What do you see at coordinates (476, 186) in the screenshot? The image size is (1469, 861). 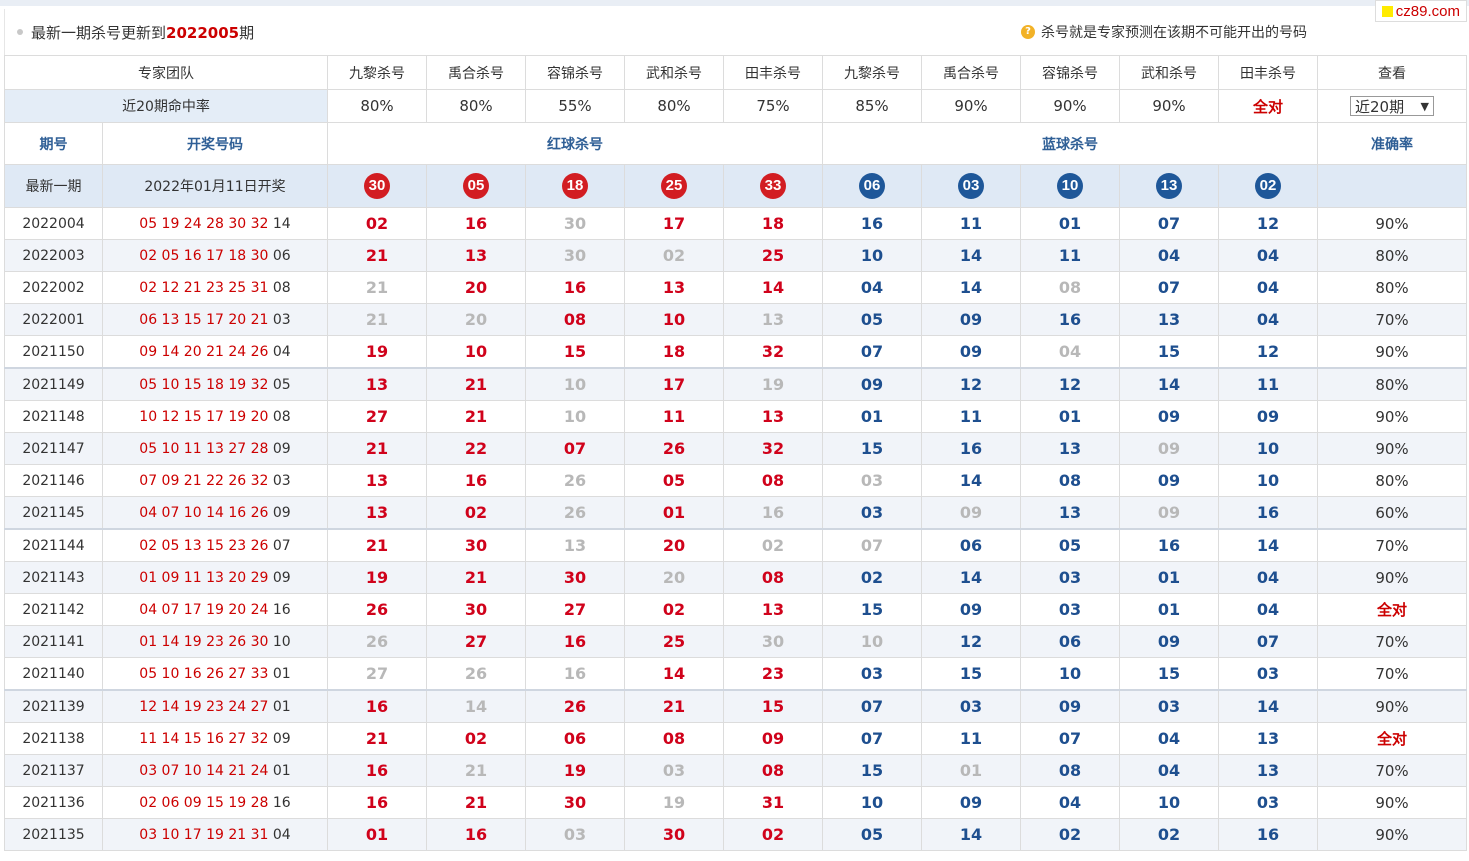 I see `red-kill-ball: 05` at bounding box center [476, 186].